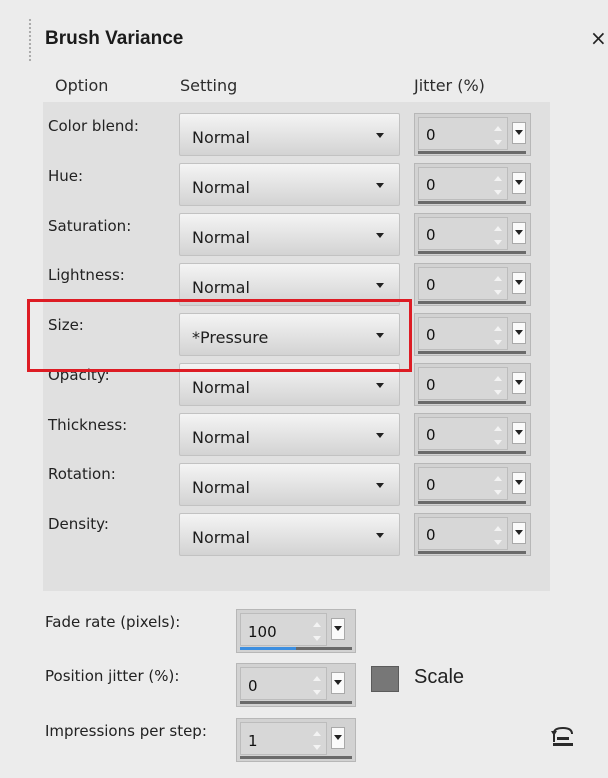 The height and width of the screenshot is (778, 608). I want to click on jitter-spinner-thickness: 0, so click(472, 434).